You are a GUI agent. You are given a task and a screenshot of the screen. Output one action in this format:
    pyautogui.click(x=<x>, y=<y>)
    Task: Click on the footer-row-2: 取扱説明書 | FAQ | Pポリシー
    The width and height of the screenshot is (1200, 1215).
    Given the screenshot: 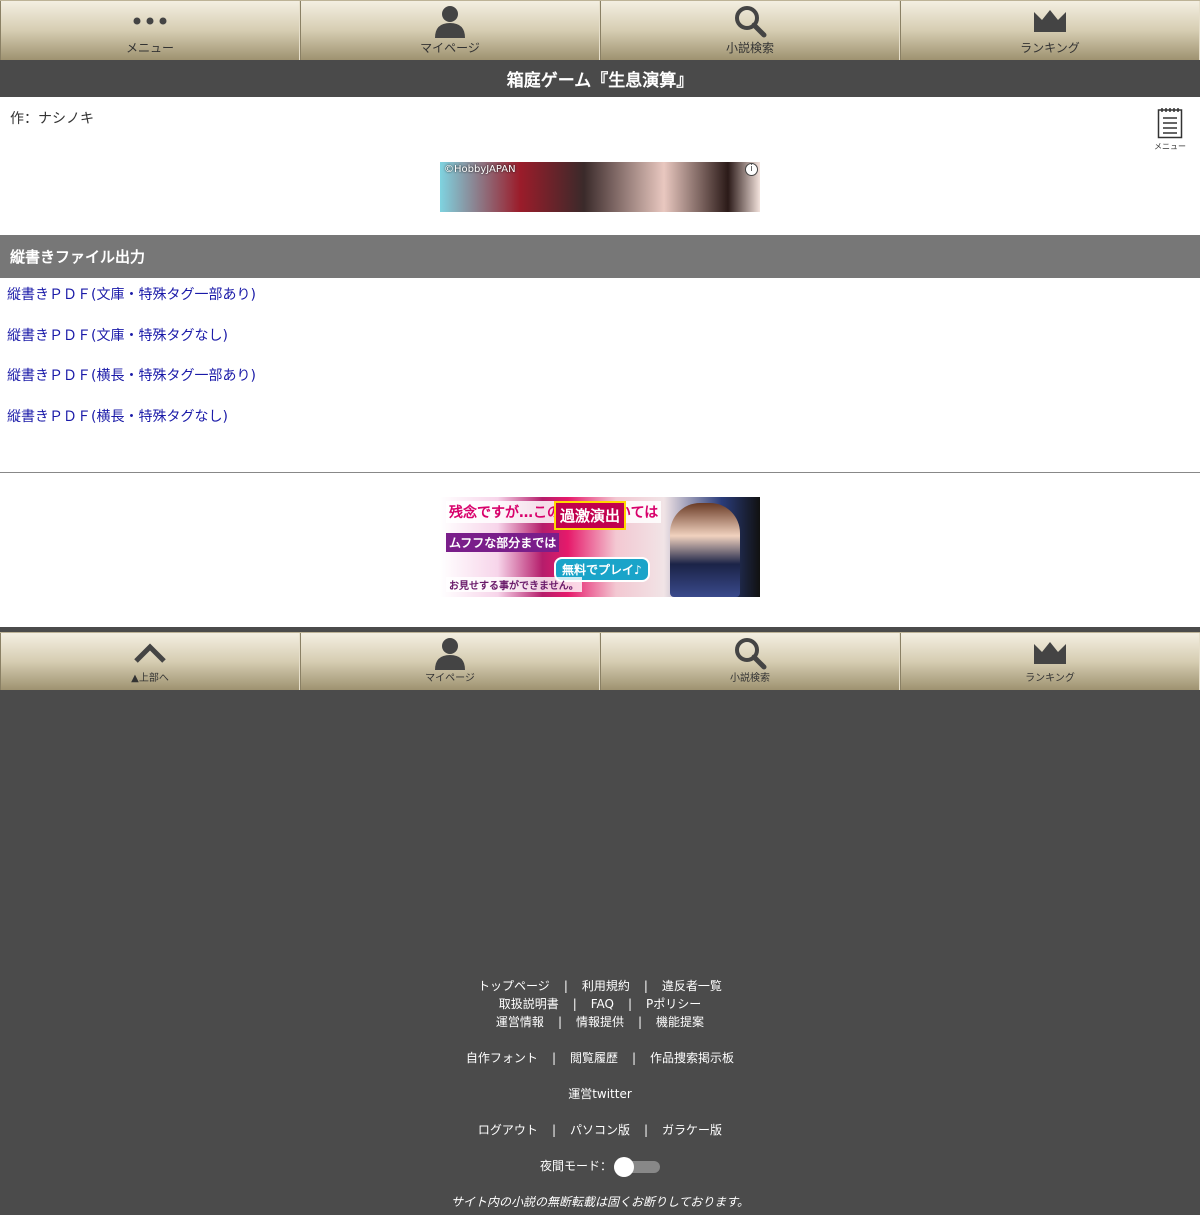 What is the action you would take?
    pyautogui.click(x=600, y=1004)
    